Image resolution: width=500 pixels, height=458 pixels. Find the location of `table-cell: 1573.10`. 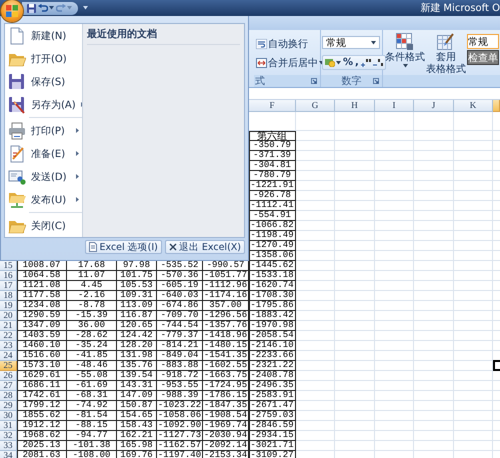

table-cell: 1573.10 is located at coordinates (42, 366).